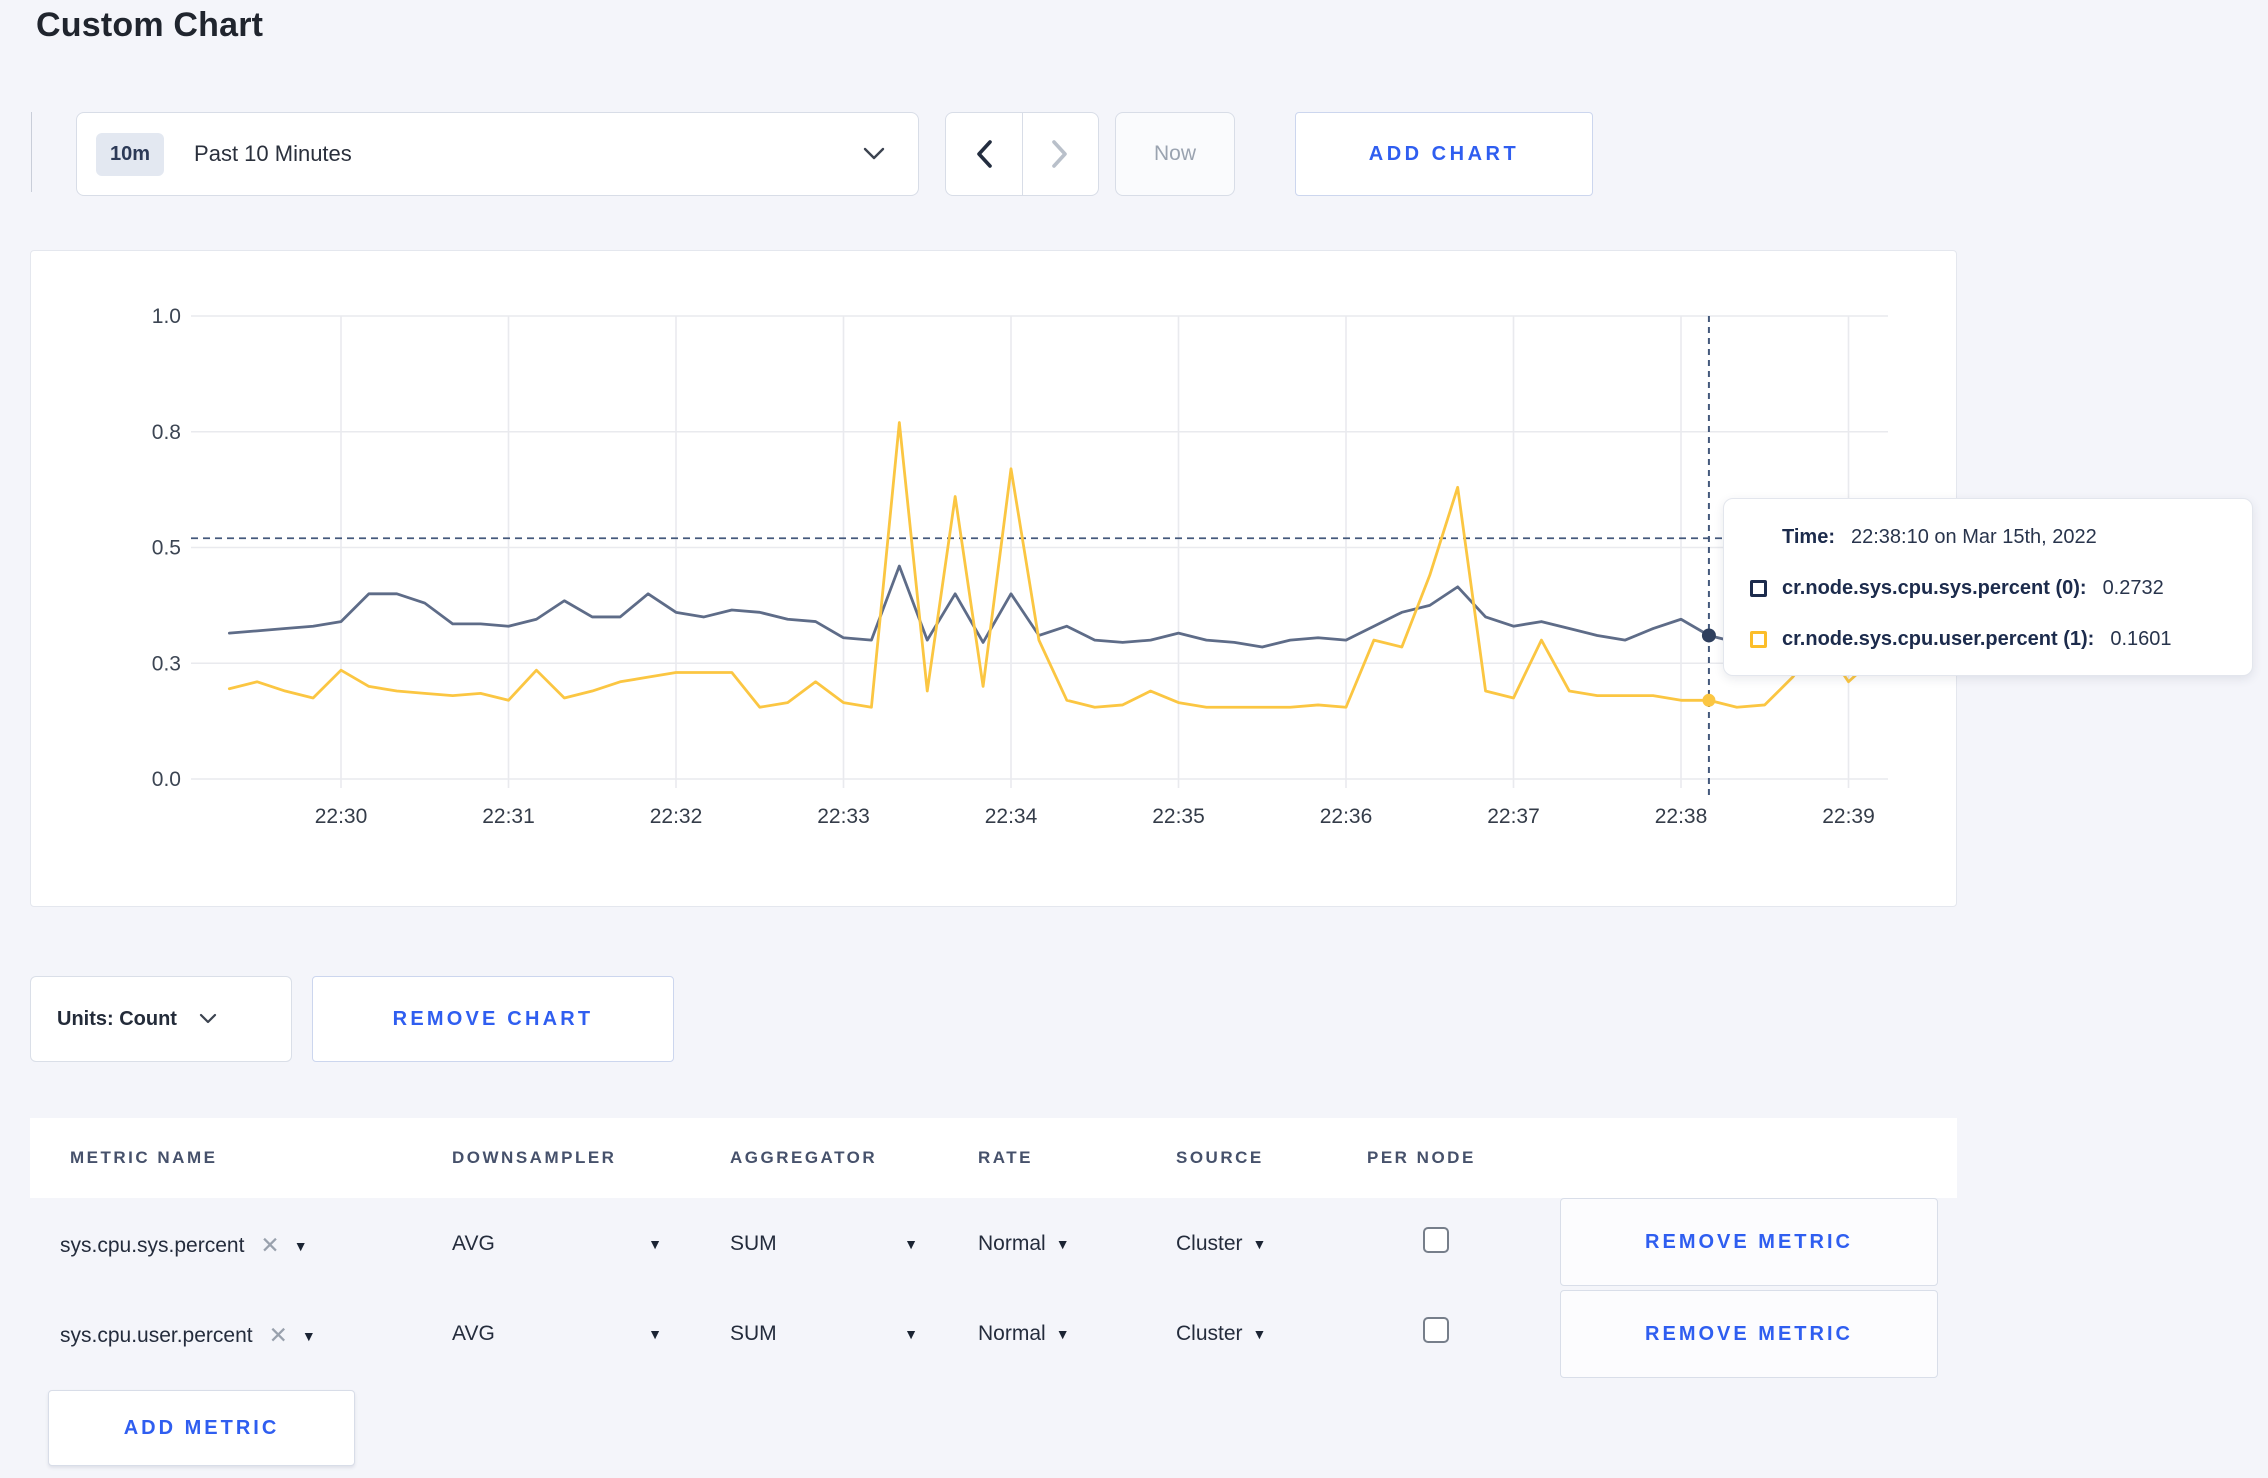 The width and height of the screenshot is (2268, 1478). What do you see at coordinates (1175, 154) in the screenshot?
I see `now-button: Now` at bounding box center [1175, 154].